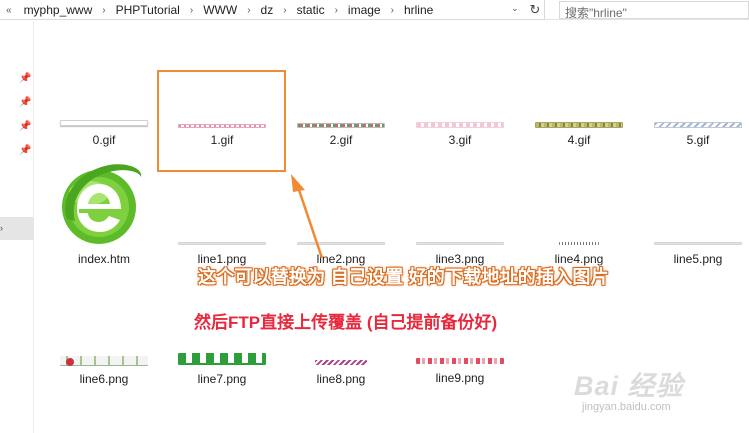 This screenshot has height=433, width=749. What do you see at coordinates (58, 10) in the screenshot?
I see `breadcrumb-item-myphp-www: myphp_www` at bounding box center [58, 10].